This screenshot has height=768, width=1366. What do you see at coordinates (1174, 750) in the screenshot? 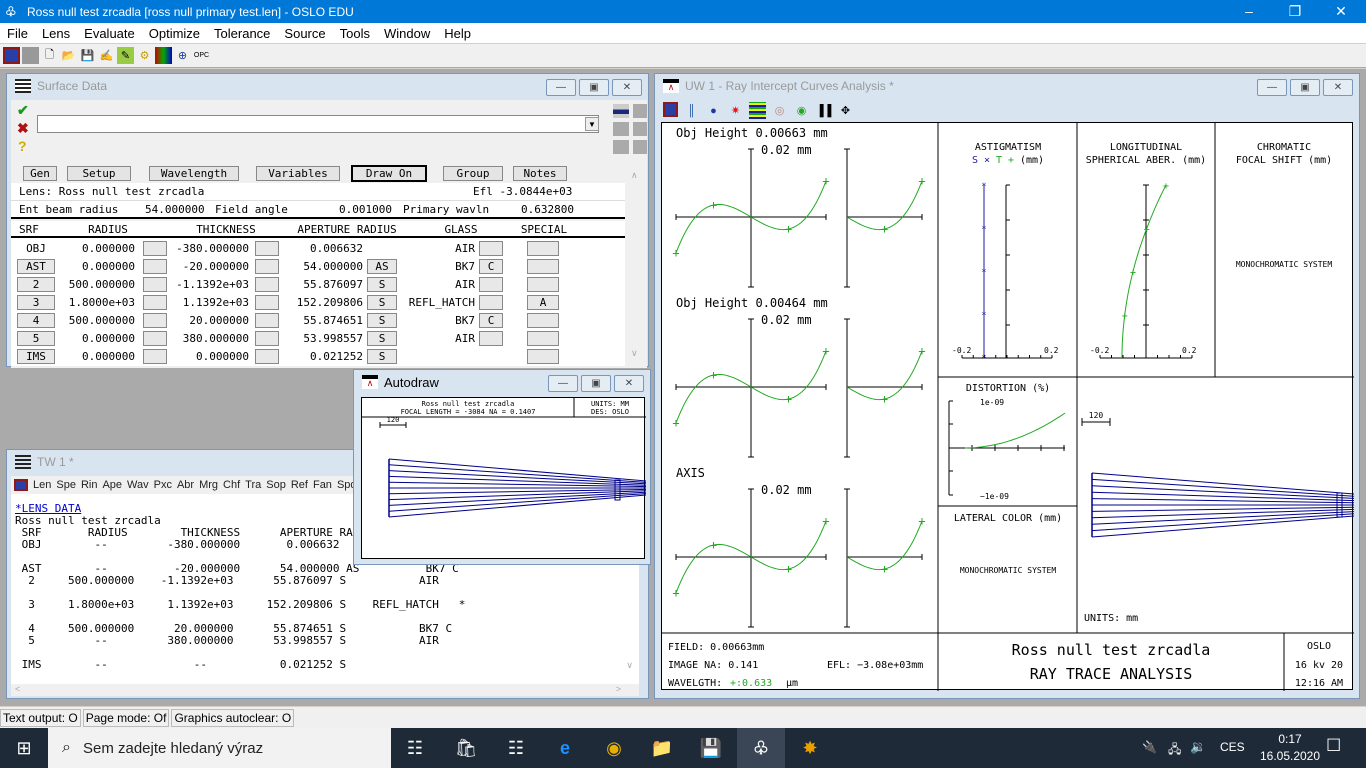
I see `network-icon: 🖧` at bounding box center [1174, 750].